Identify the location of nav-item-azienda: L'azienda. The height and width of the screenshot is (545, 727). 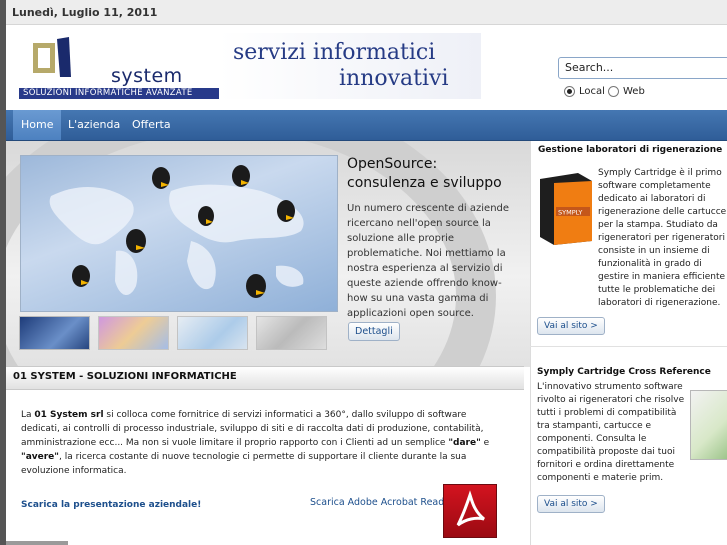
(94, 125).